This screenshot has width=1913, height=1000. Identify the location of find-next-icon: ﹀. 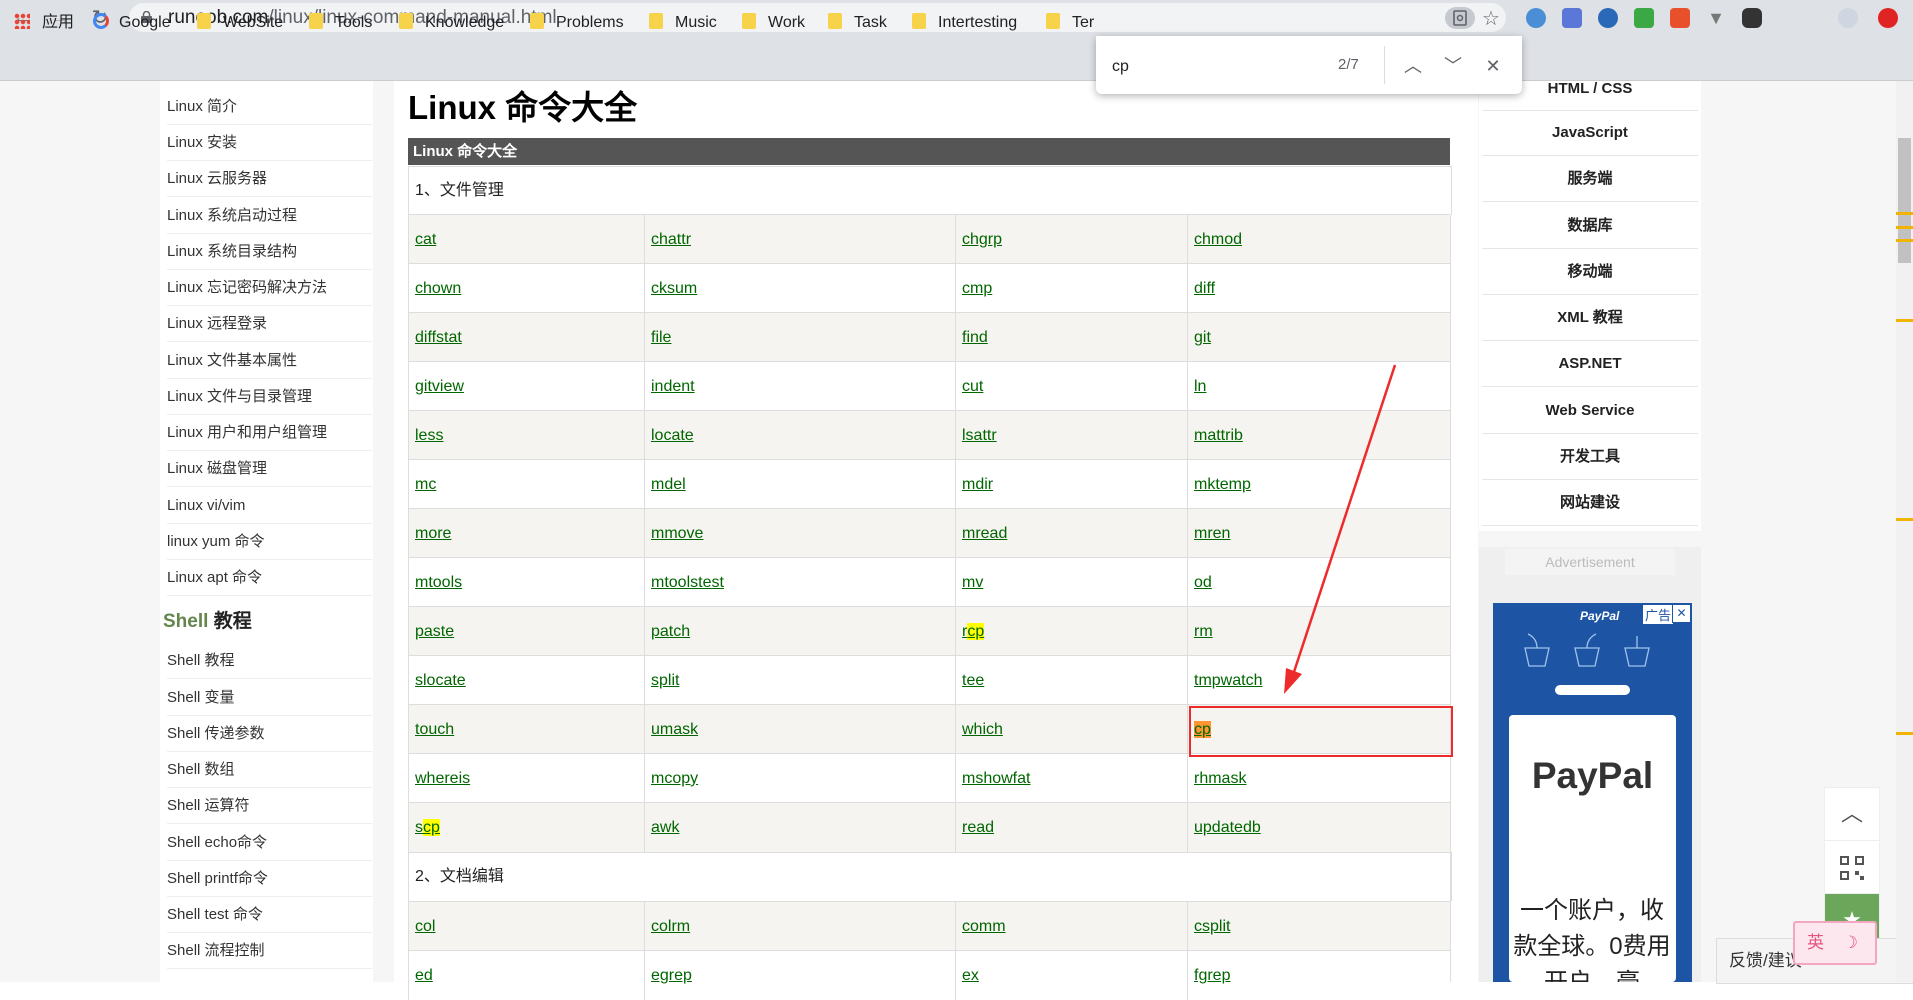
(1453, 66).